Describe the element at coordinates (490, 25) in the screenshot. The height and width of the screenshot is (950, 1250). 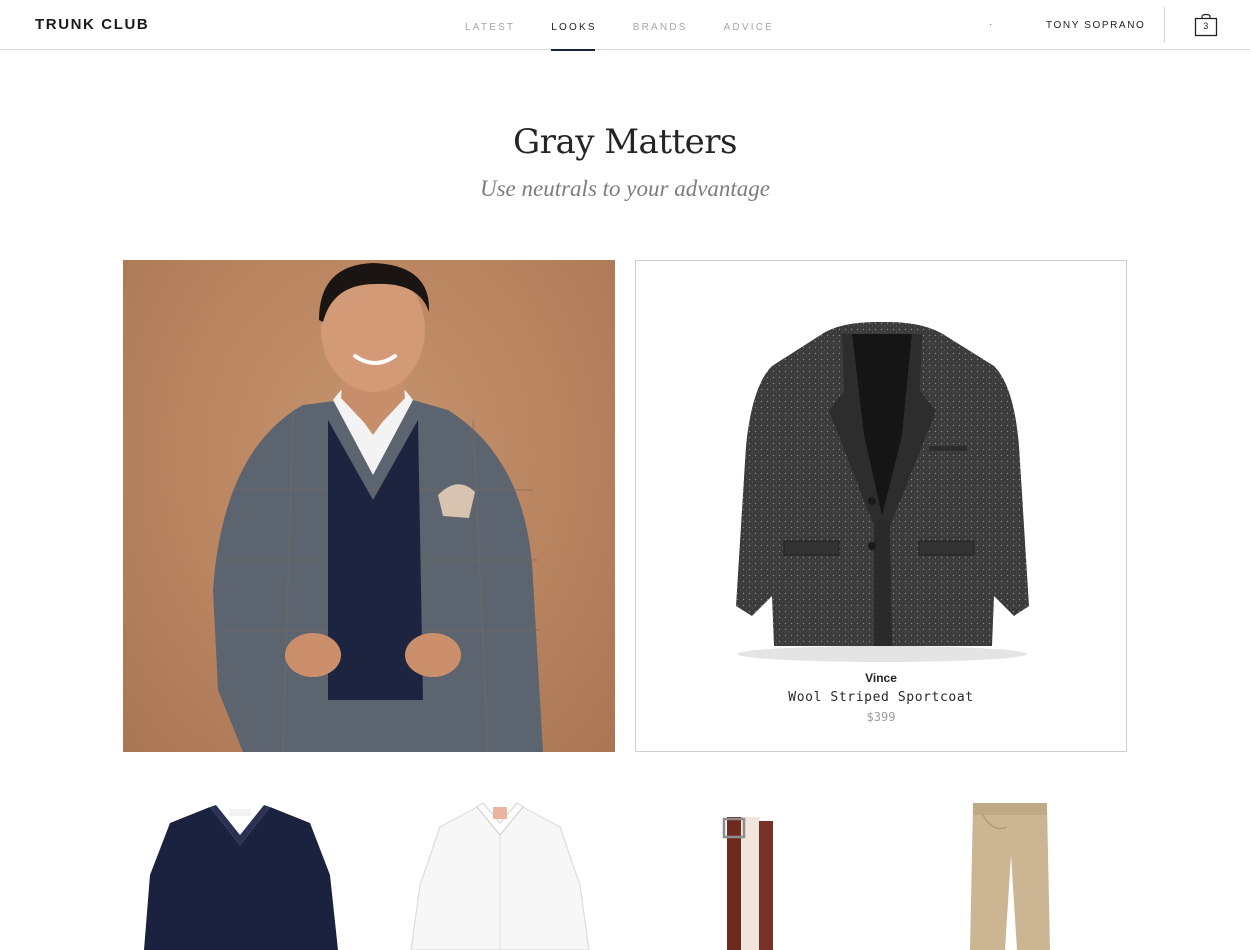
I see `nav-latest: LATEST` at that location.